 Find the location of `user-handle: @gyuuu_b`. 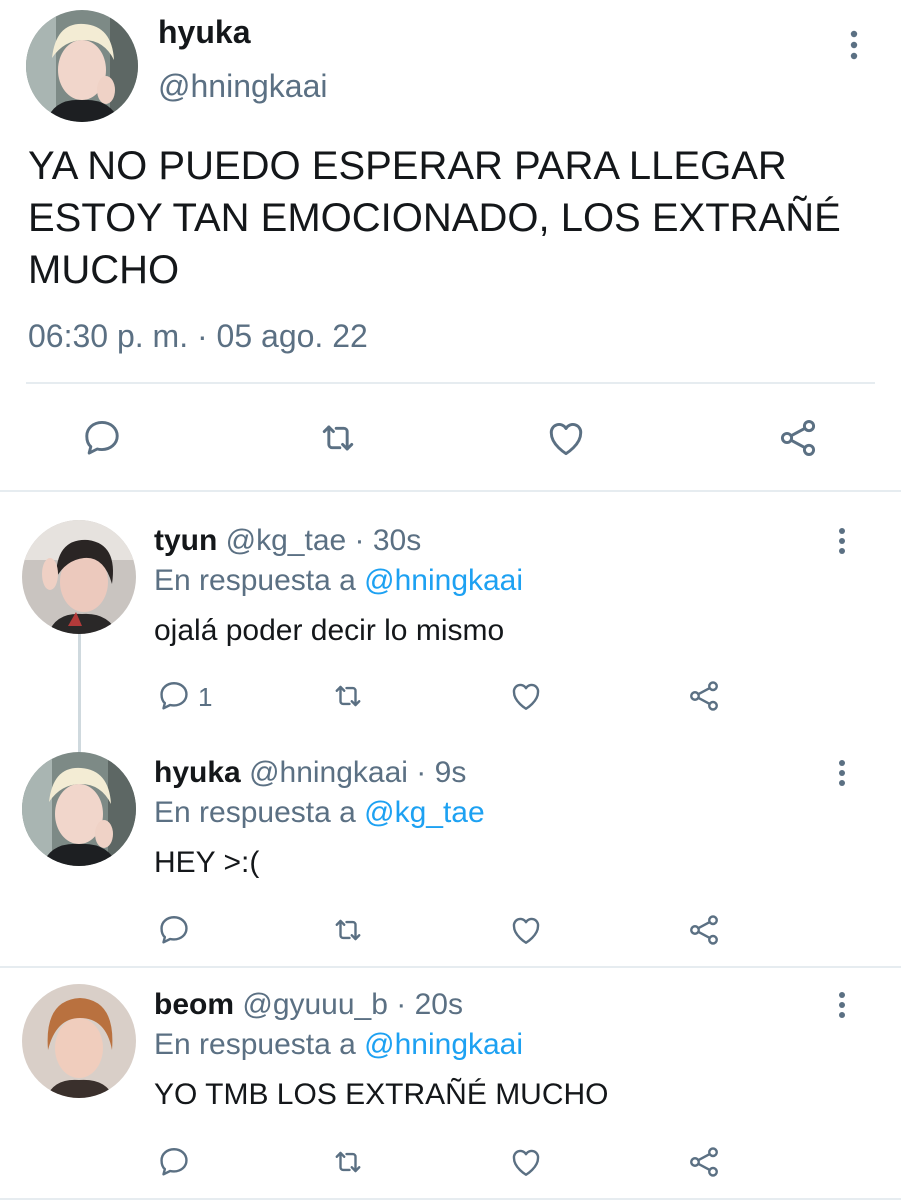

user-handle: @gyuuu_b is located at coordinates (315, 1004).